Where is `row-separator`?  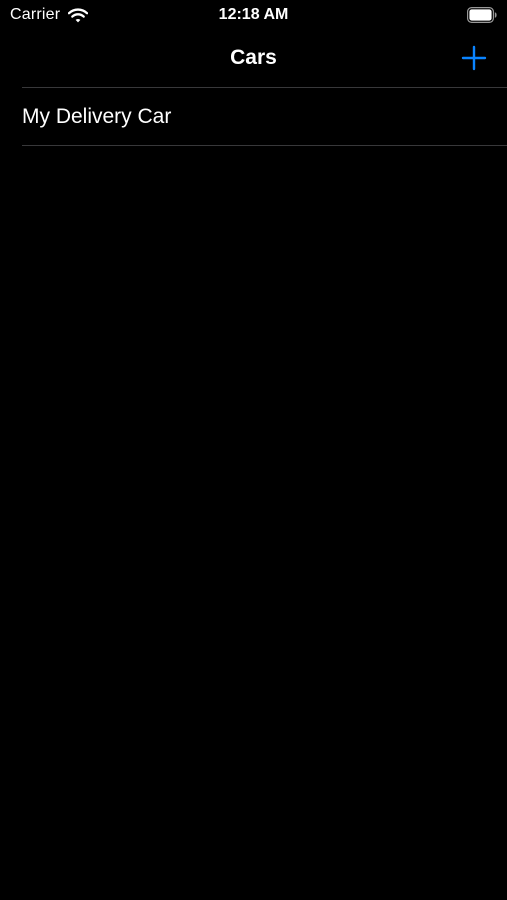 row-separator is located at coordinates (264, 145).